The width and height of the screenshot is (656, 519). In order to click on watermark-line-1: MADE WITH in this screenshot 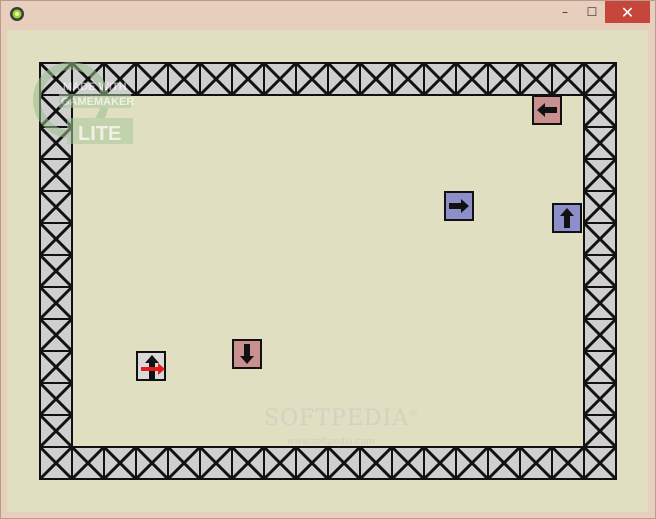, I will do `click(95, 87)`.